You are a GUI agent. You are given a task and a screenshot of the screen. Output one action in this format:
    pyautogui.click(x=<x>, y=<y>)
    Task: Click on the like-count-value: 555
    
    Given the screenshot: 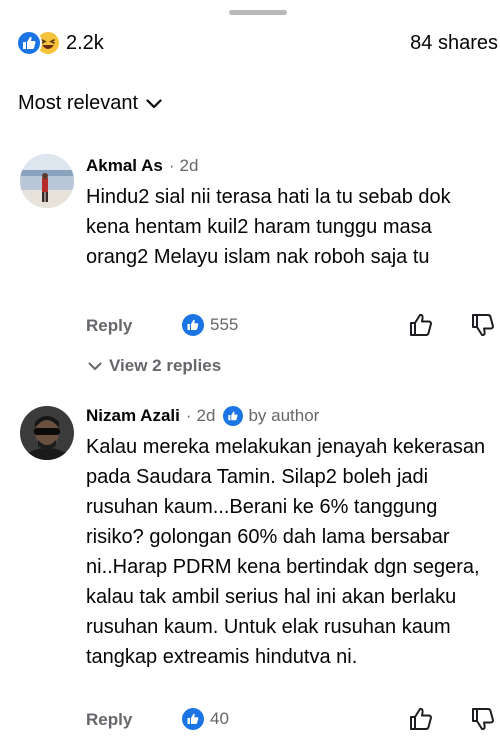 What is the action you would take?
    pyautogui.click(x=224, y=324)
    